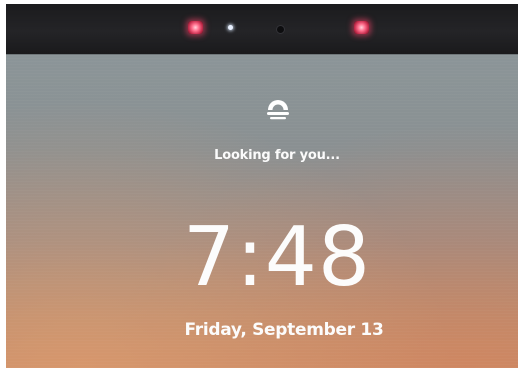  I want to click on camera-light-icon, so click(230, 27).